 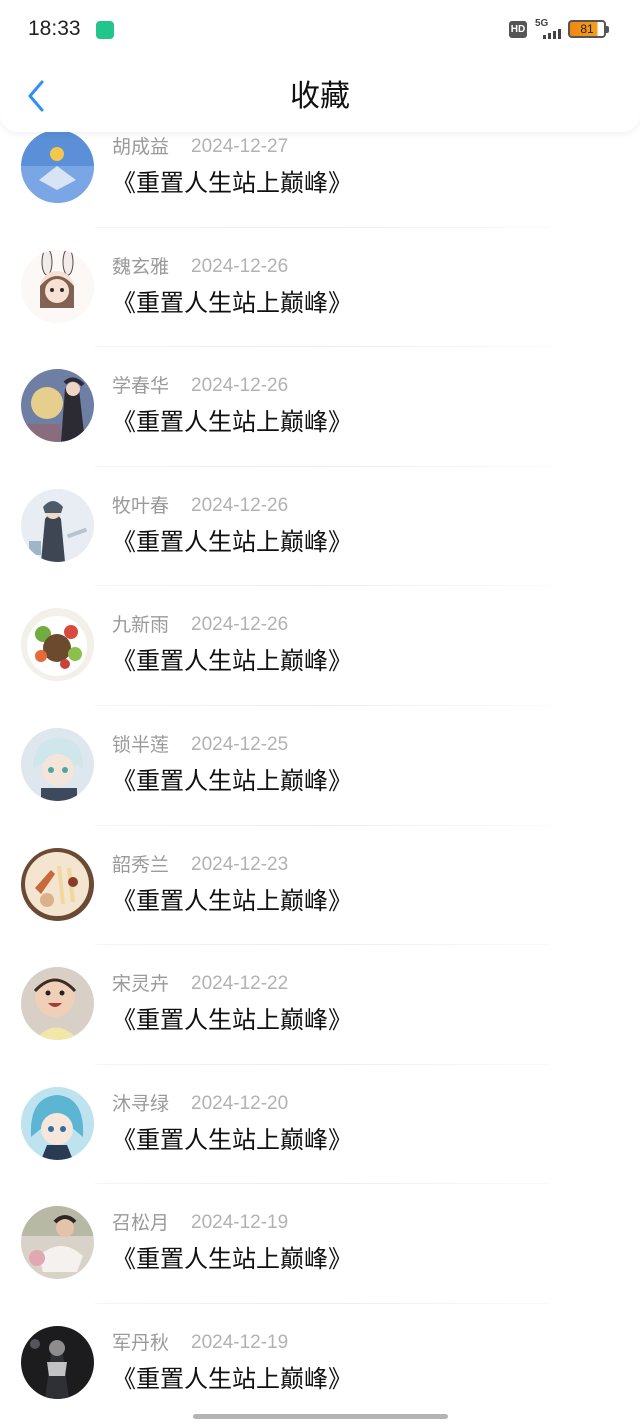 I want to click on item-user-name: 韶秀兰, so click(x=141, y=864).